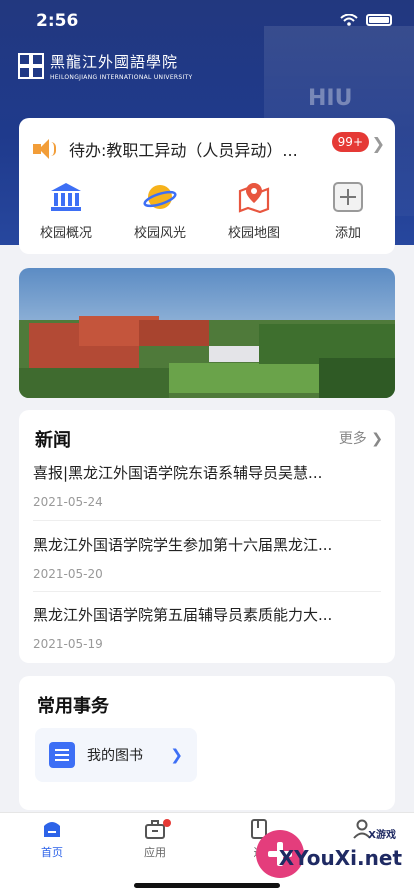 This screenshot has width=414, height=896. I want to click on status-icons, so click(366, 20).